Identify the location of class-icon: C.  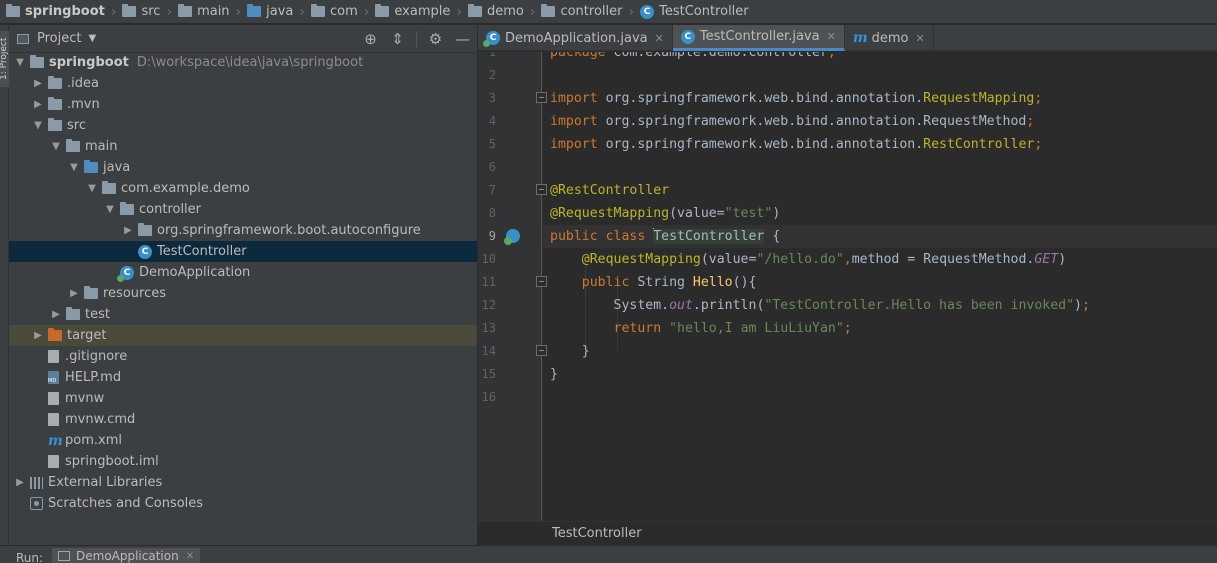
(647, 11).